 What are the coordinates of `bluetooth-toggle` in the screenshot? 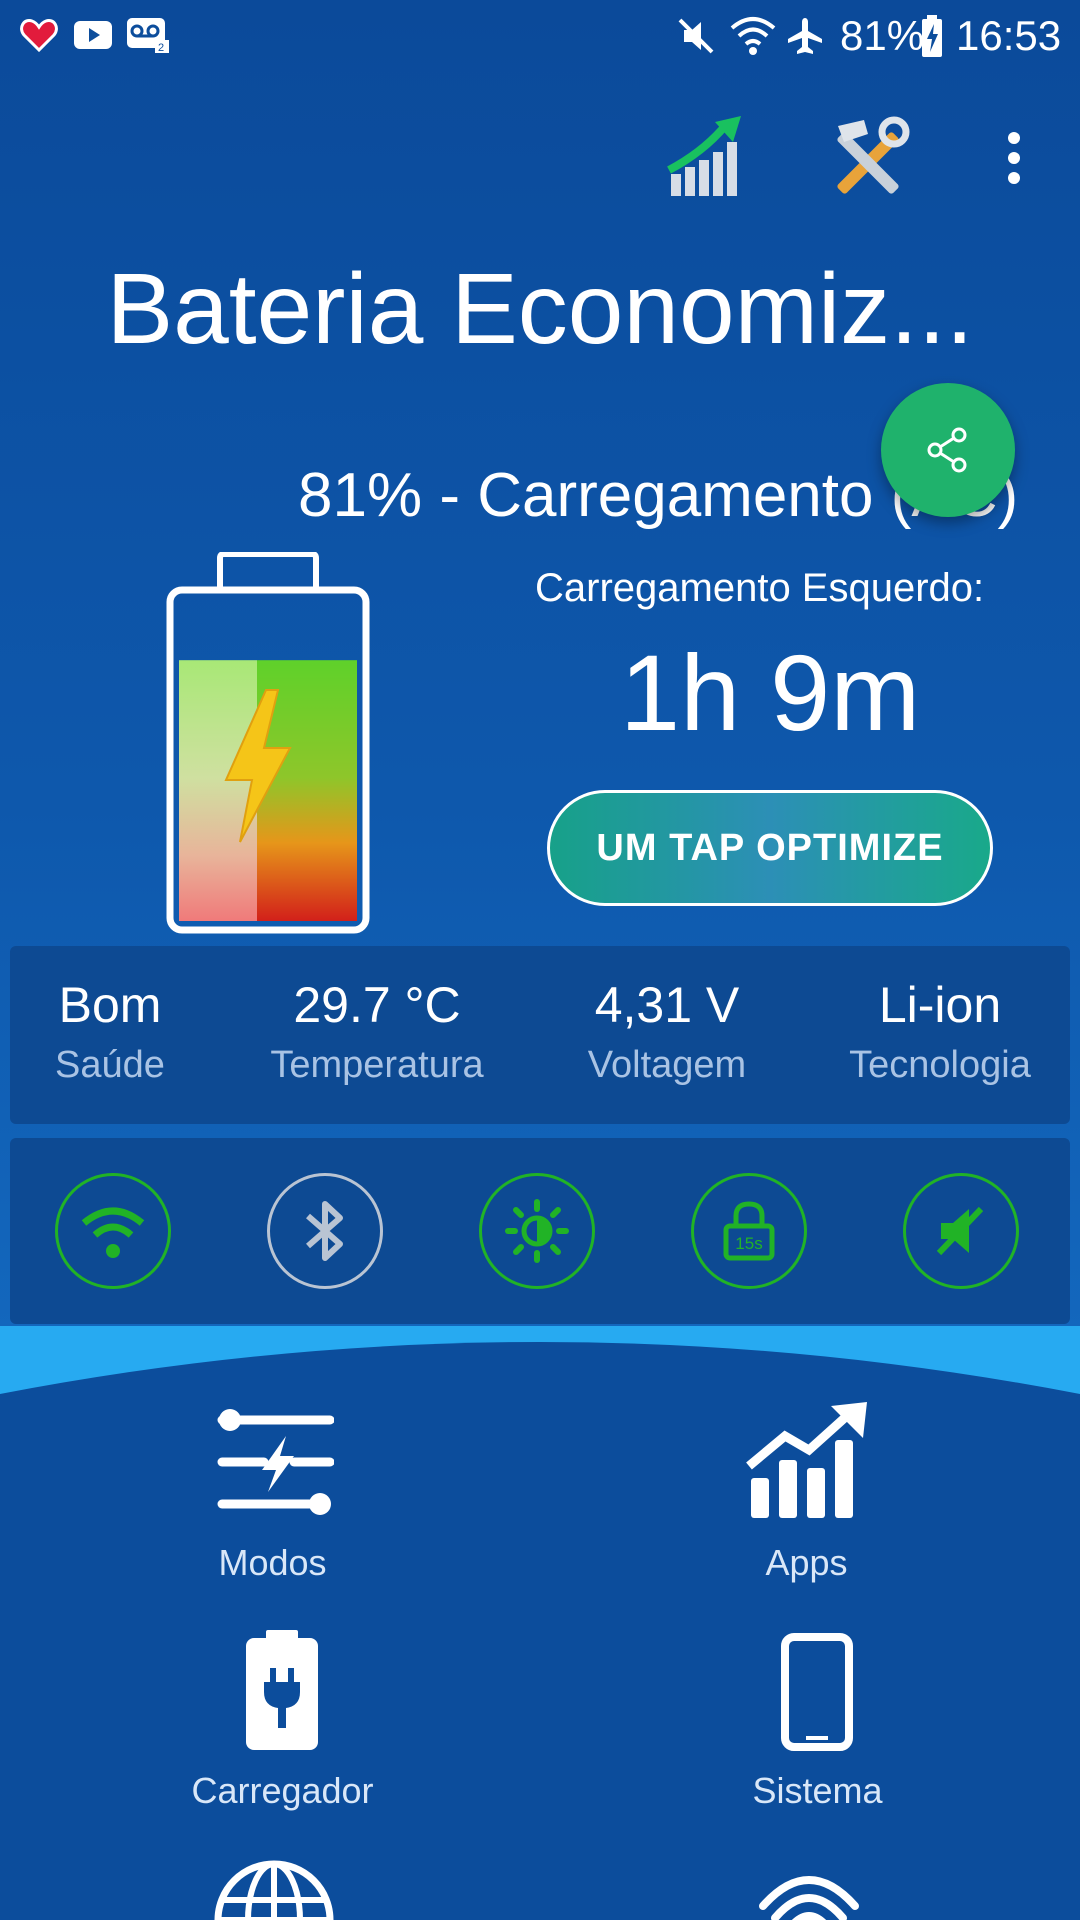 It's located at (325, 1231).